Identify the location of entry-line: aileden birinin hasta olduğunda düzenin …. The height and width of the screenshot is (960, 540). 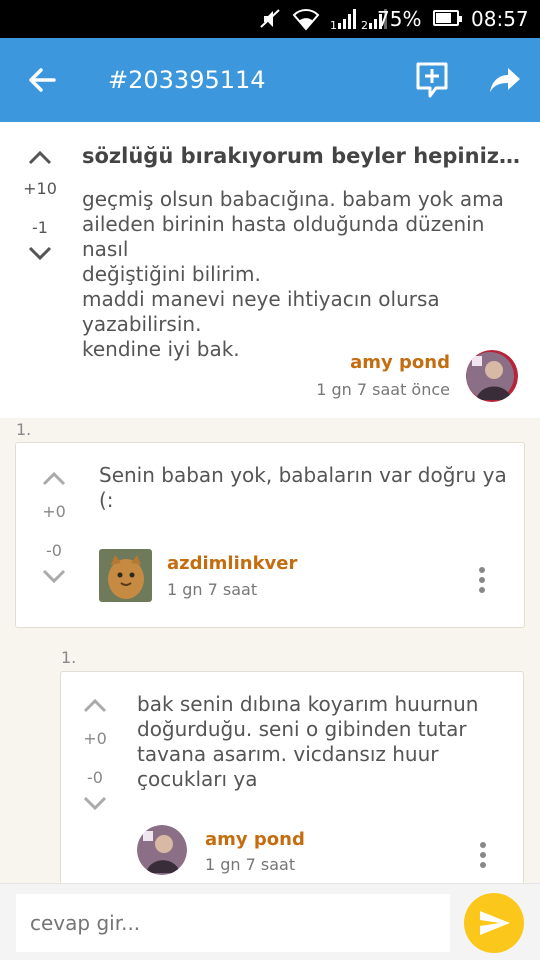
(283, 236).